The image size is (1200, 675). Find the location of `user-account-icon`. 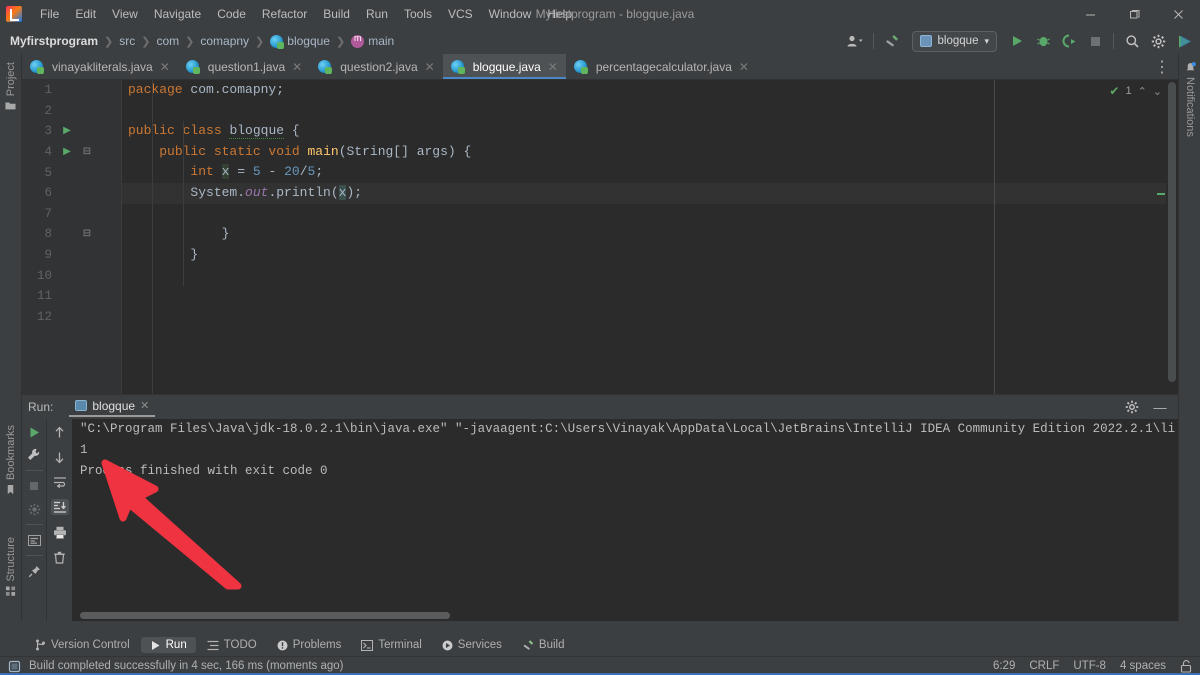

user-account-icon is located at coordinates (855, 41).